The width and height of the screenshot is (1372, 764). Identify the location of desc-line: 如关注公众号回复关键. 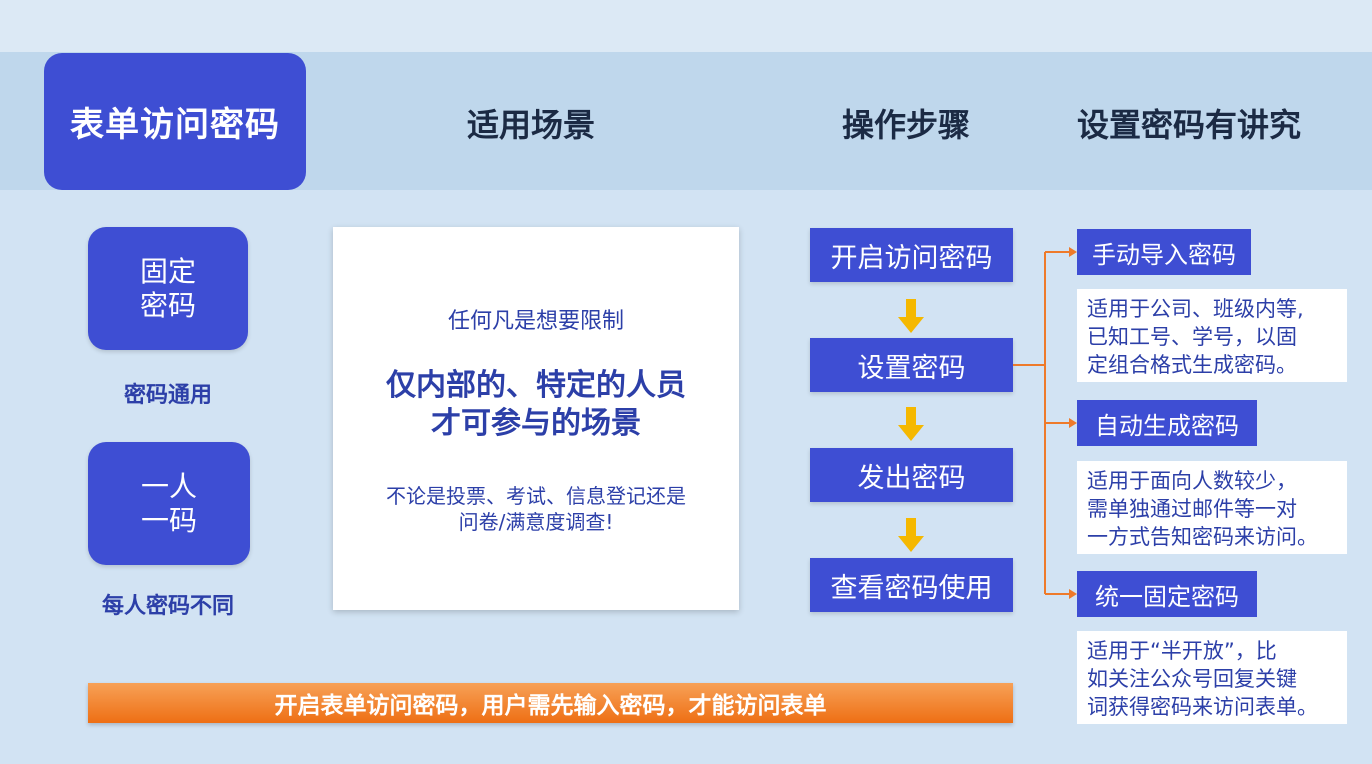
(1192, 679).